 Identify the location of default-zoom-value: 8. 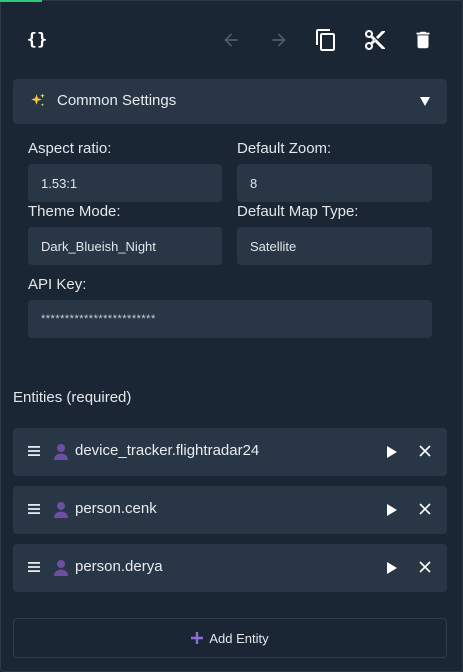
(254, 183).